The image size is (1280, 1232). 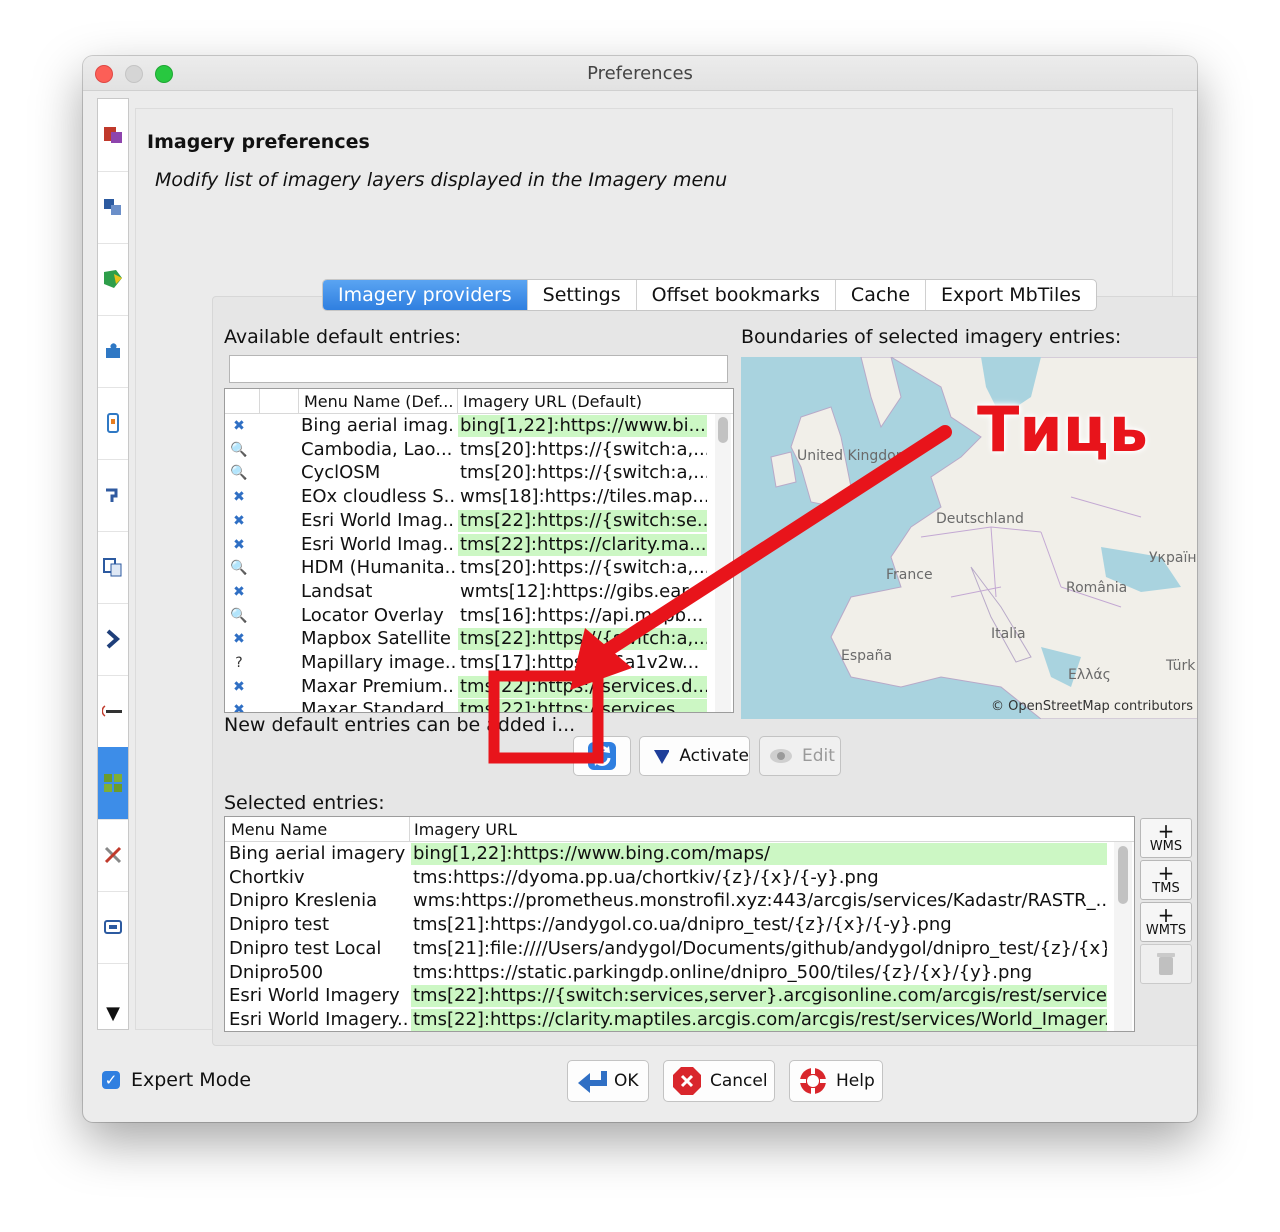 What do you see at coordinates (772, 543) in the screenshot?
I see `annotation-arrow` at bounding box center [772, 543].